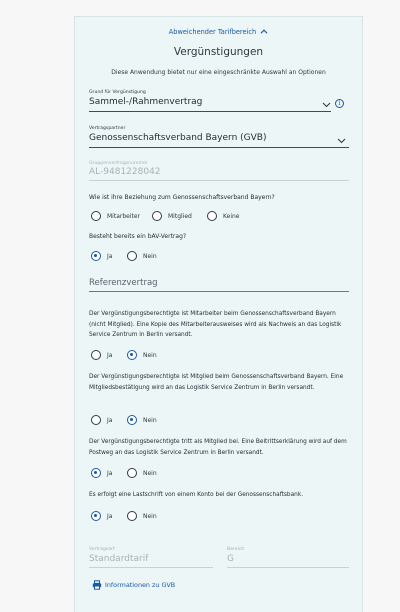  What do you see at coordinates (140, 585) in the screenshot?
I see `info-link-label: Informationen zu GVB` at bounding box center [140, 585].